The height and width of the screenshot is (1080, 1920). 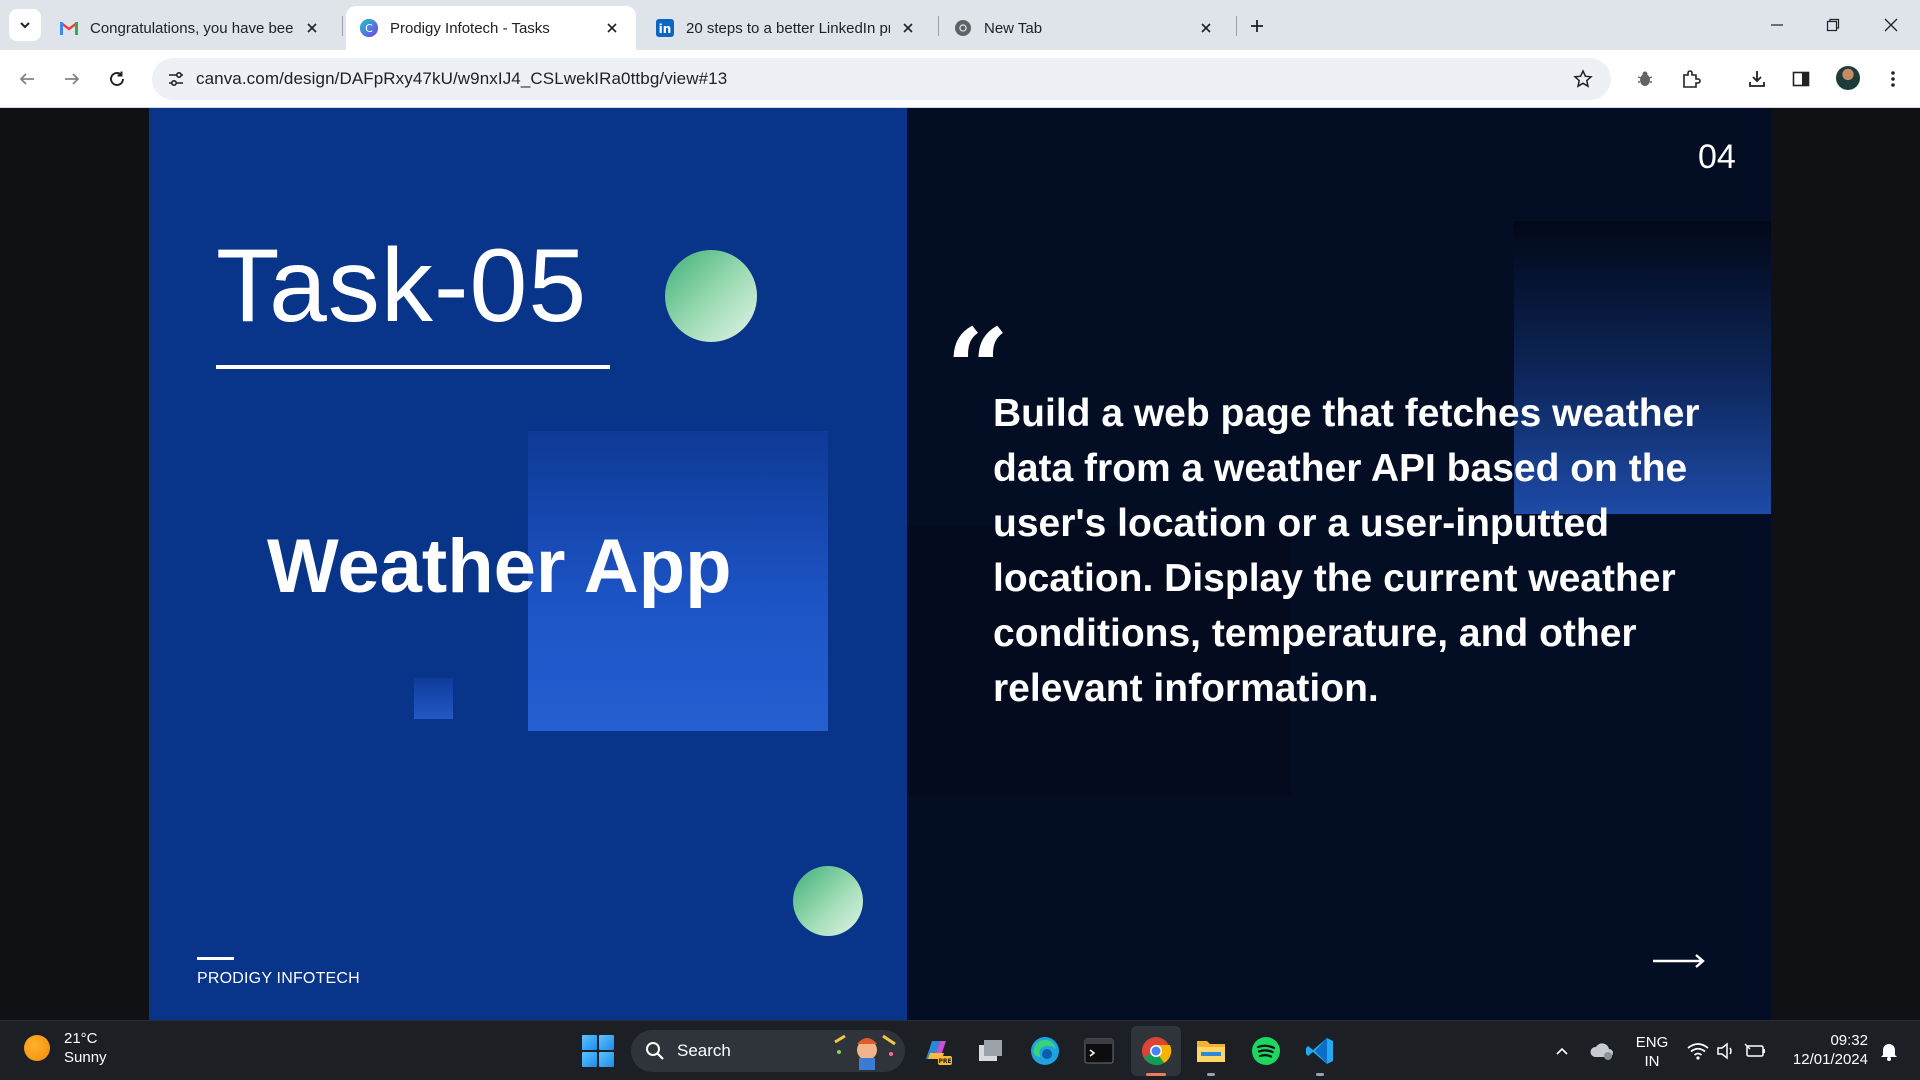 I want to click on cloud-icon, so click(x=1601, y=1051).